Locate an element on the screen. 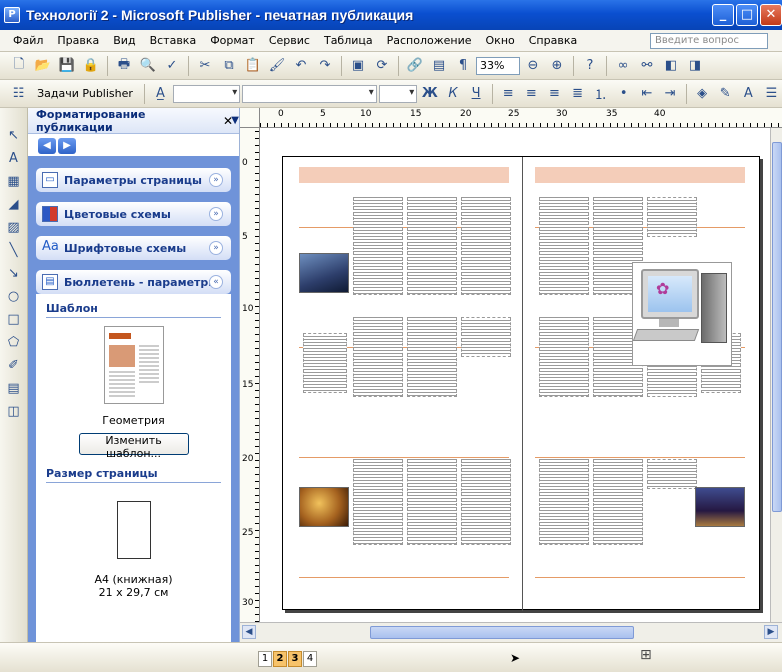 The width and height of the screenshot is (782, 672). line-color-icon: ✎ is located at coordinates (725, 94).